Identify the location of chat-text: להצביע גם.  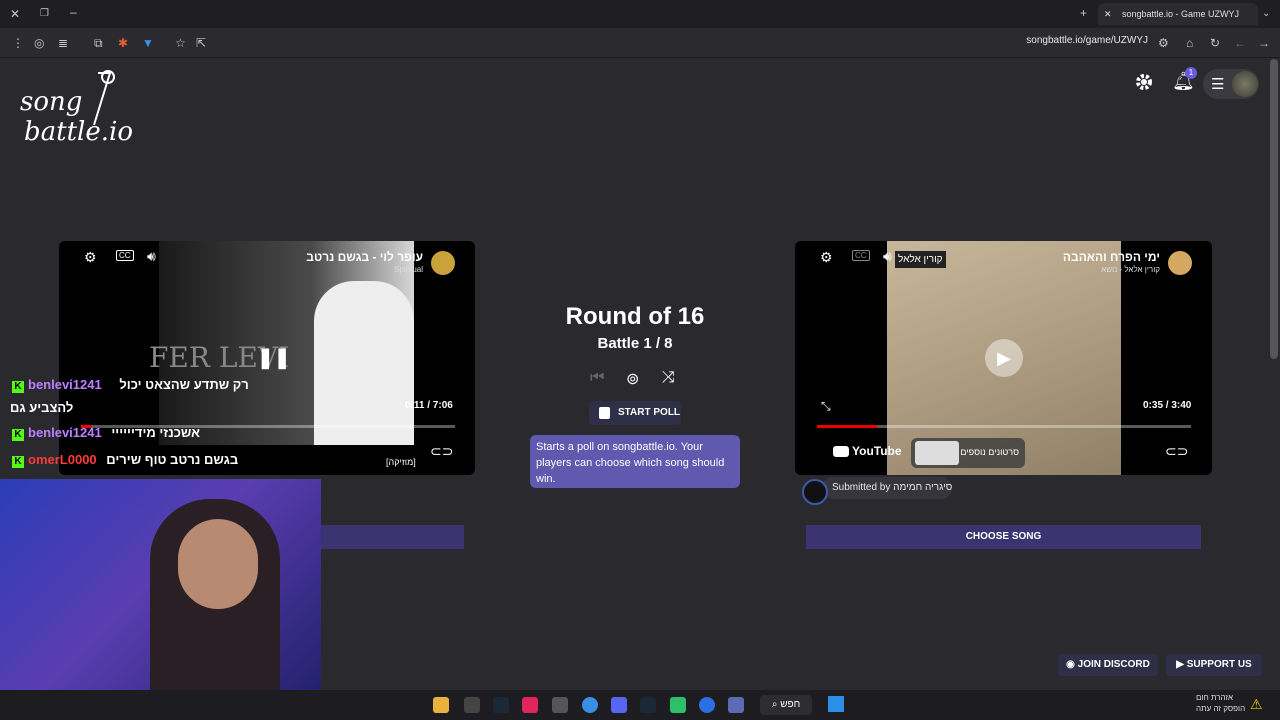
(42, 407).